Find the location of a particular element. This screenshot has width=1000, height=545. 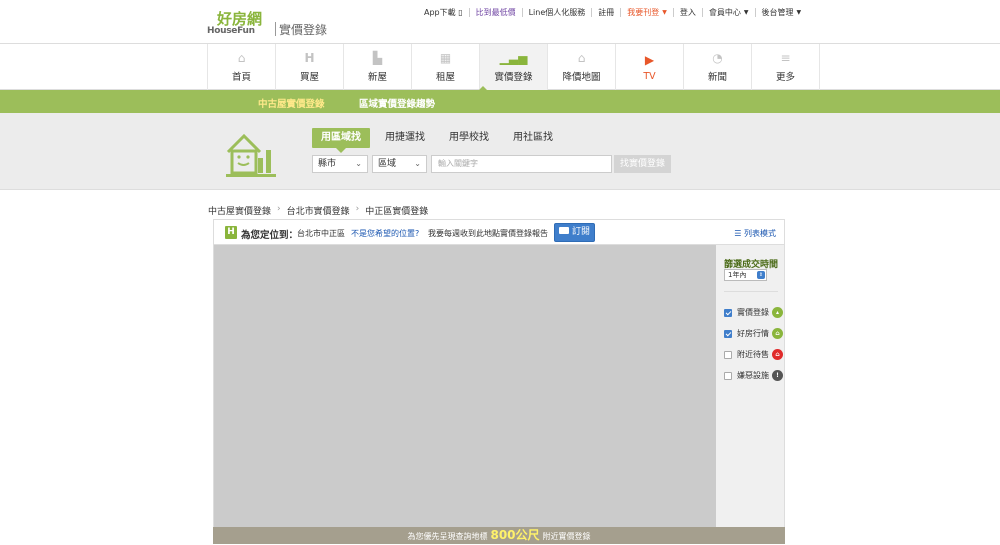

subscribe-button: 訂閱 is located at coordinates (574, 232).